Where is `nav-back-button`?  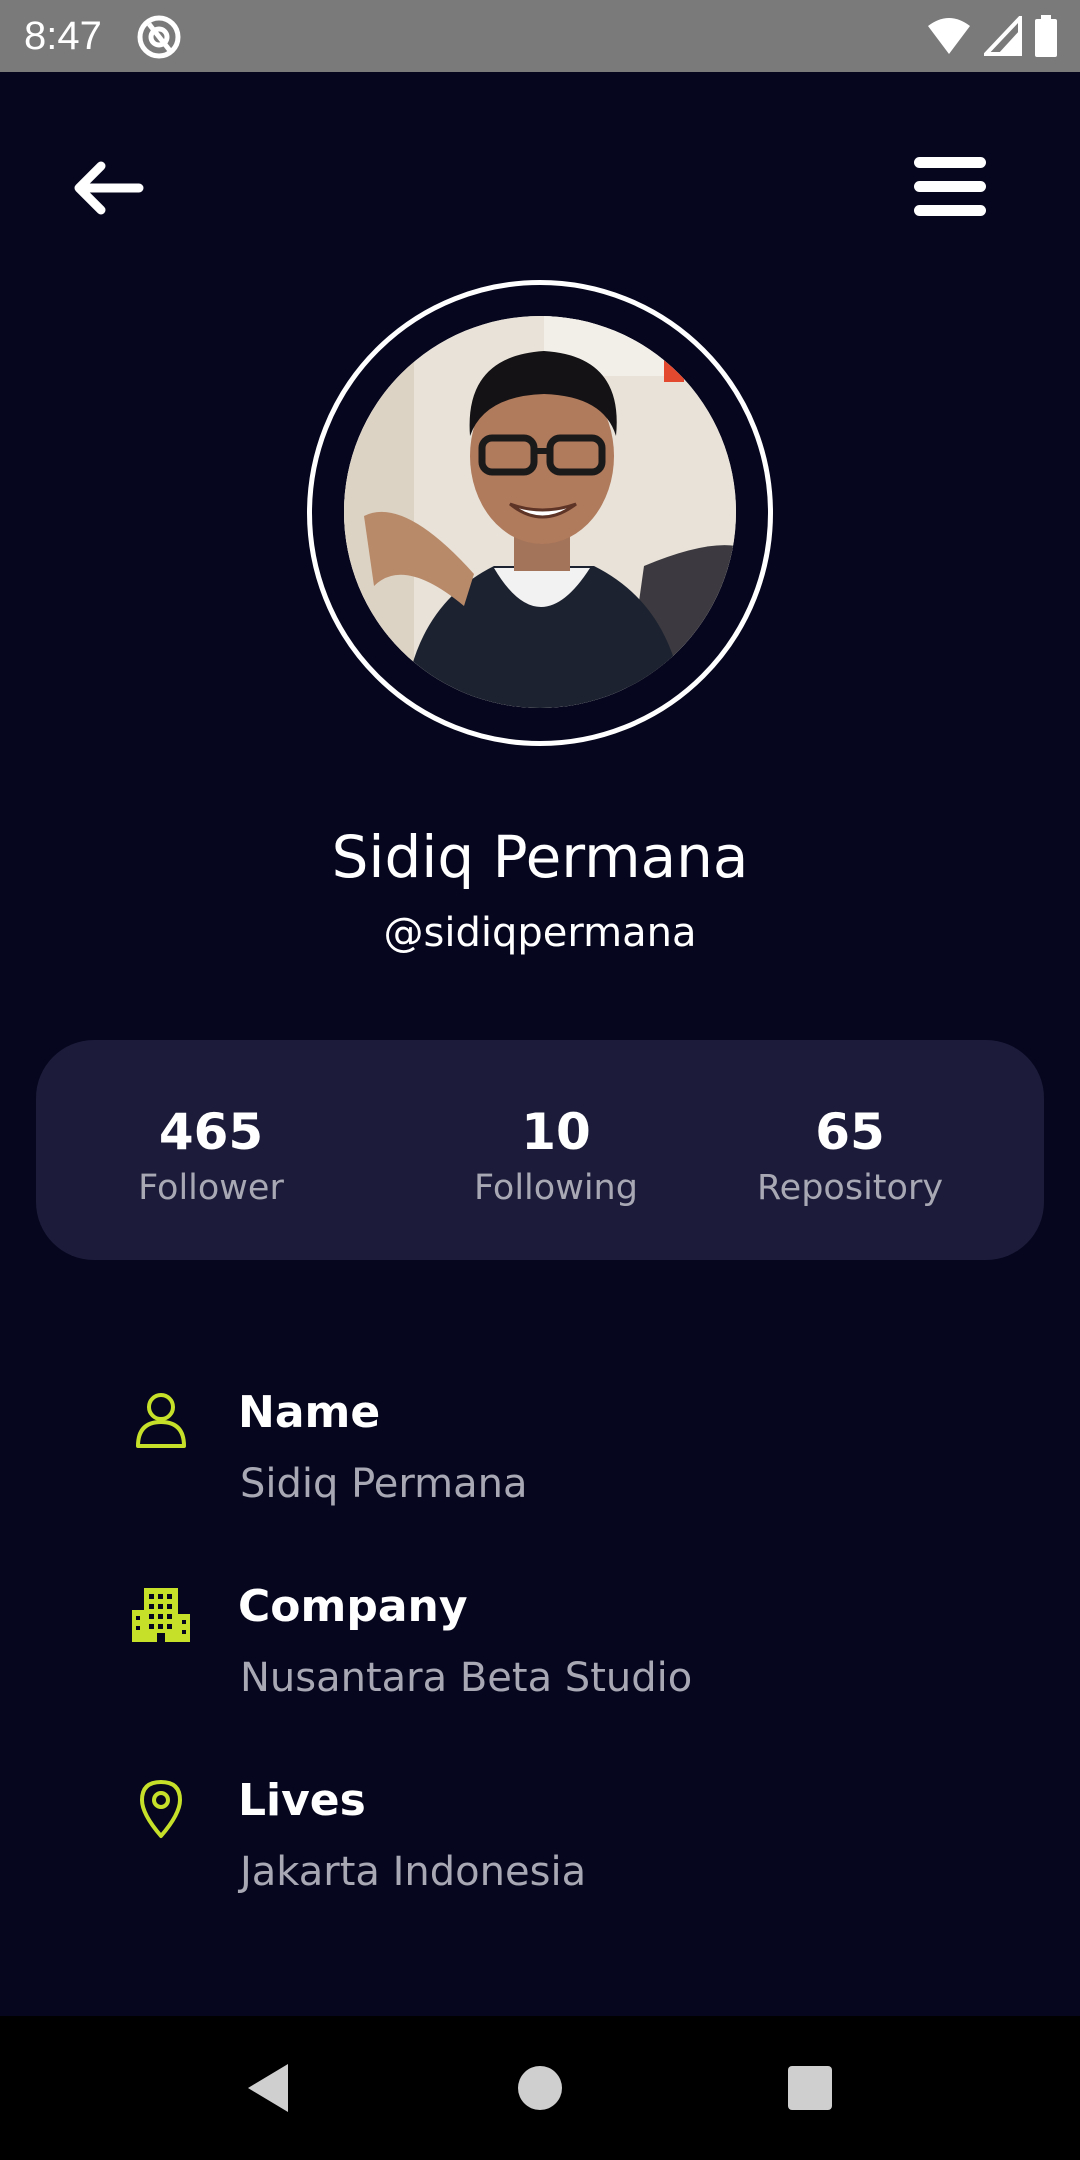 nav-back-button is located at coordinates (268, 2088).